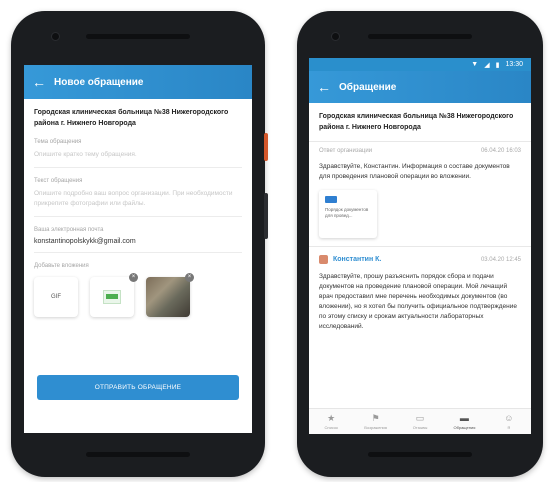 This screenshot has height=482, width=549. I want to click on tab-label: Я, so click(509, 427).